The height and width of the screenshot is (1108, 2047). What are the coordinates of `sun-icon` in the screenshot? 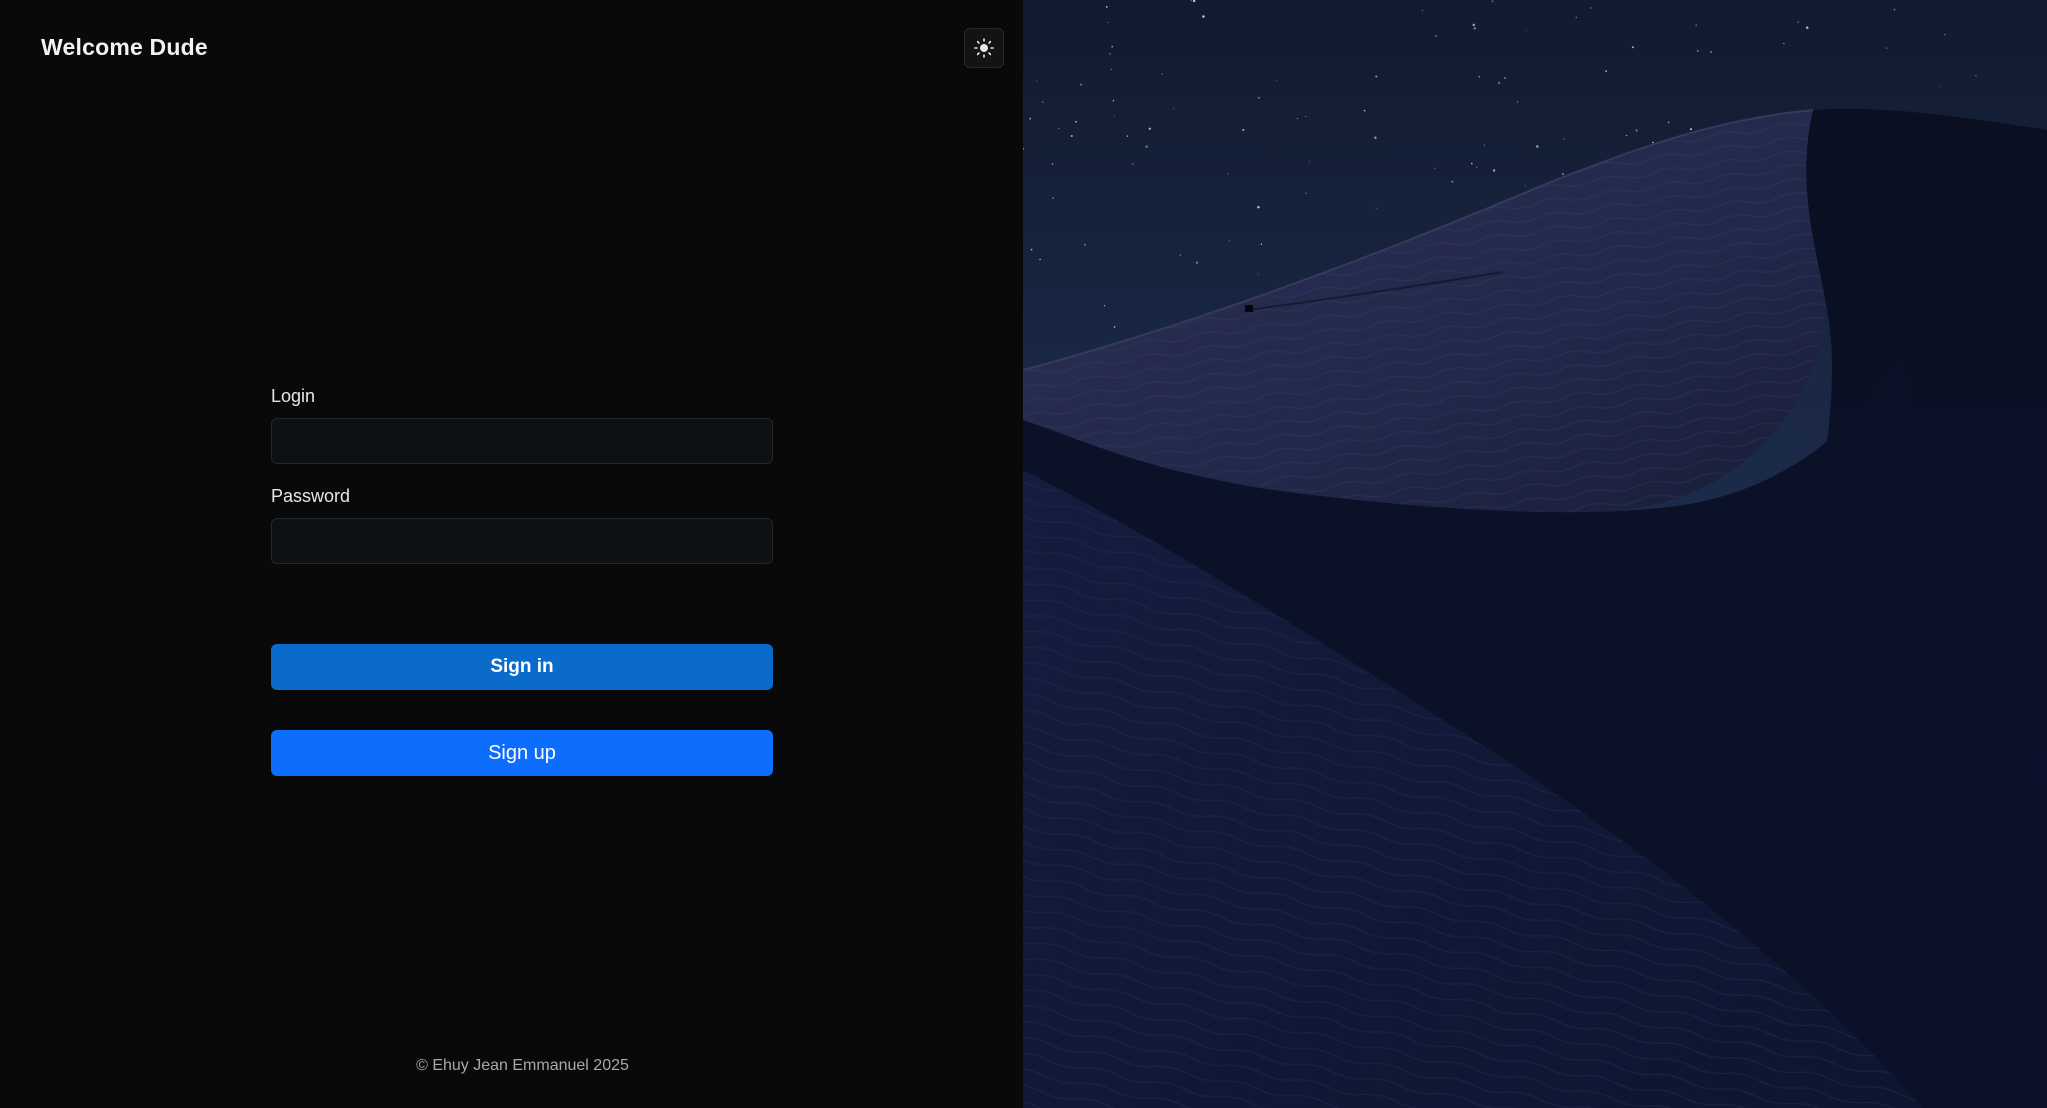 It's located at (984, 48).